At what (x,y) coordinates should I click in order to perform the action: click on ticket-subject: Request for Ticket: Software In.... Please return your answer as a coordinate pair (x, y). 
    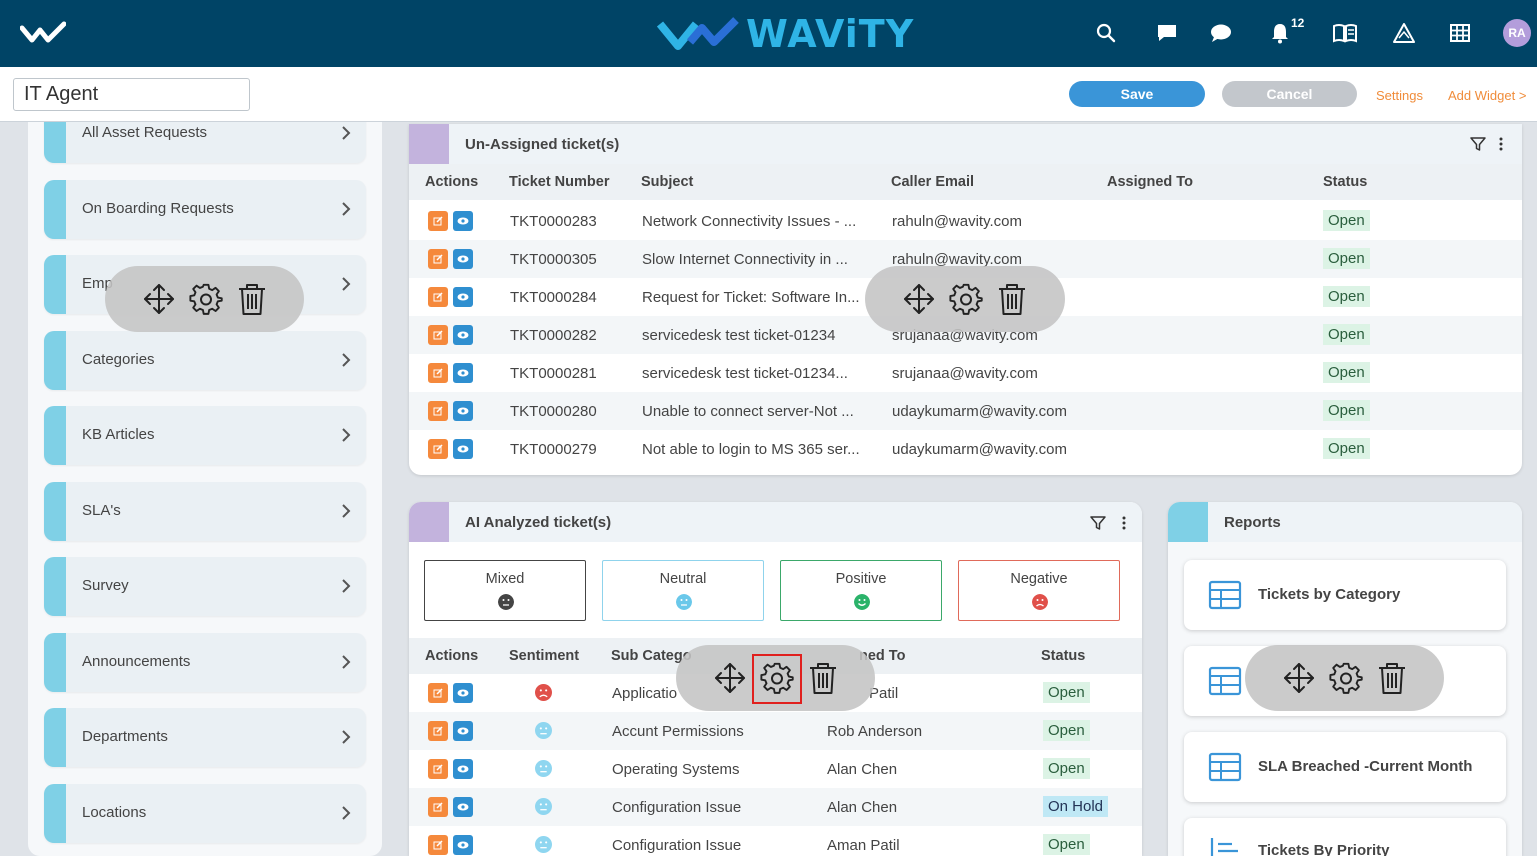
    Looking at the image, I should click on (751, 297).